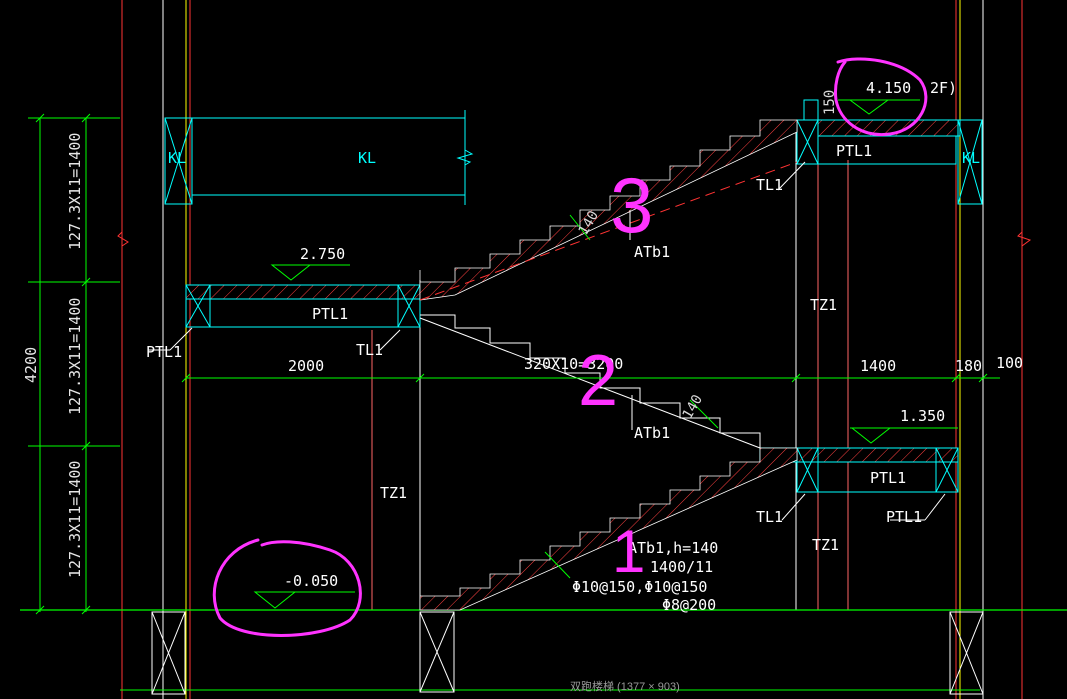 The image size is (1067, 699). What do you see at coordinates (854, 151) in the screenshot?
I see `ptl1-top-label: PTL1` at bounding box center [854, 151].